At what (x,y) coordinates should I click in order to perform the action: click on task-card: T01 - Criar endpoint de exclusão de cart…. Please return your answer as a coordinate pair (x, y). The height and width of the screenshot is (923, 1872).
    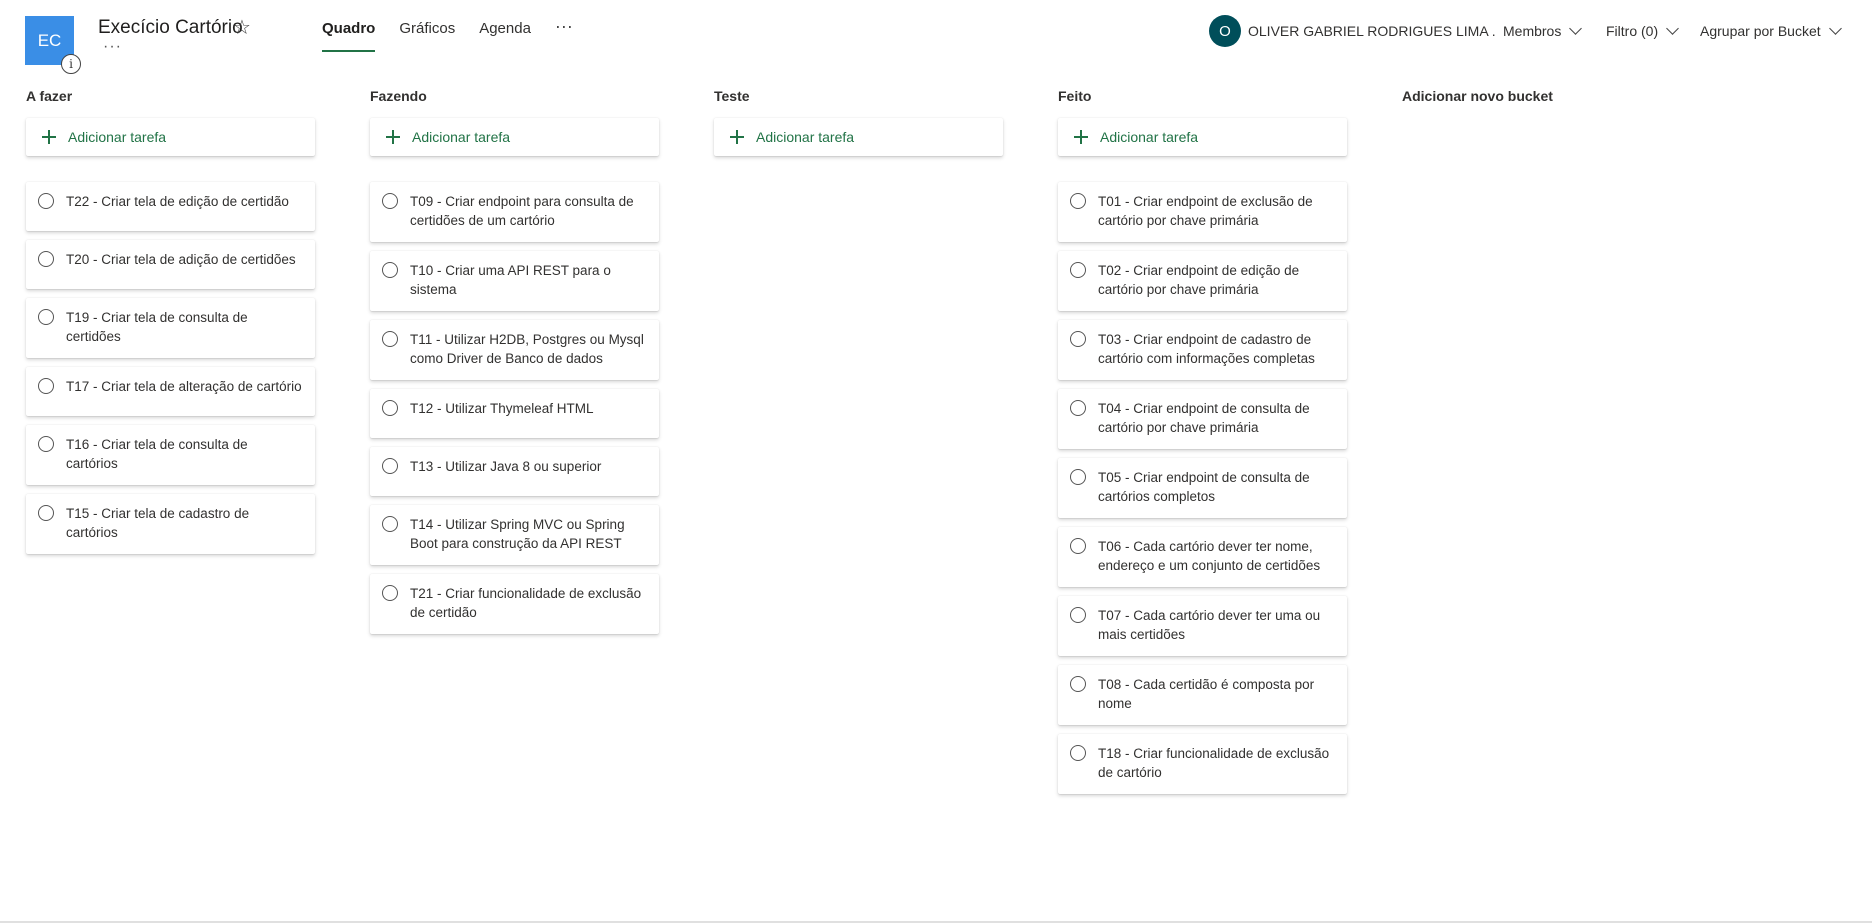
    Looking at the image, I should click on (1202, 212).